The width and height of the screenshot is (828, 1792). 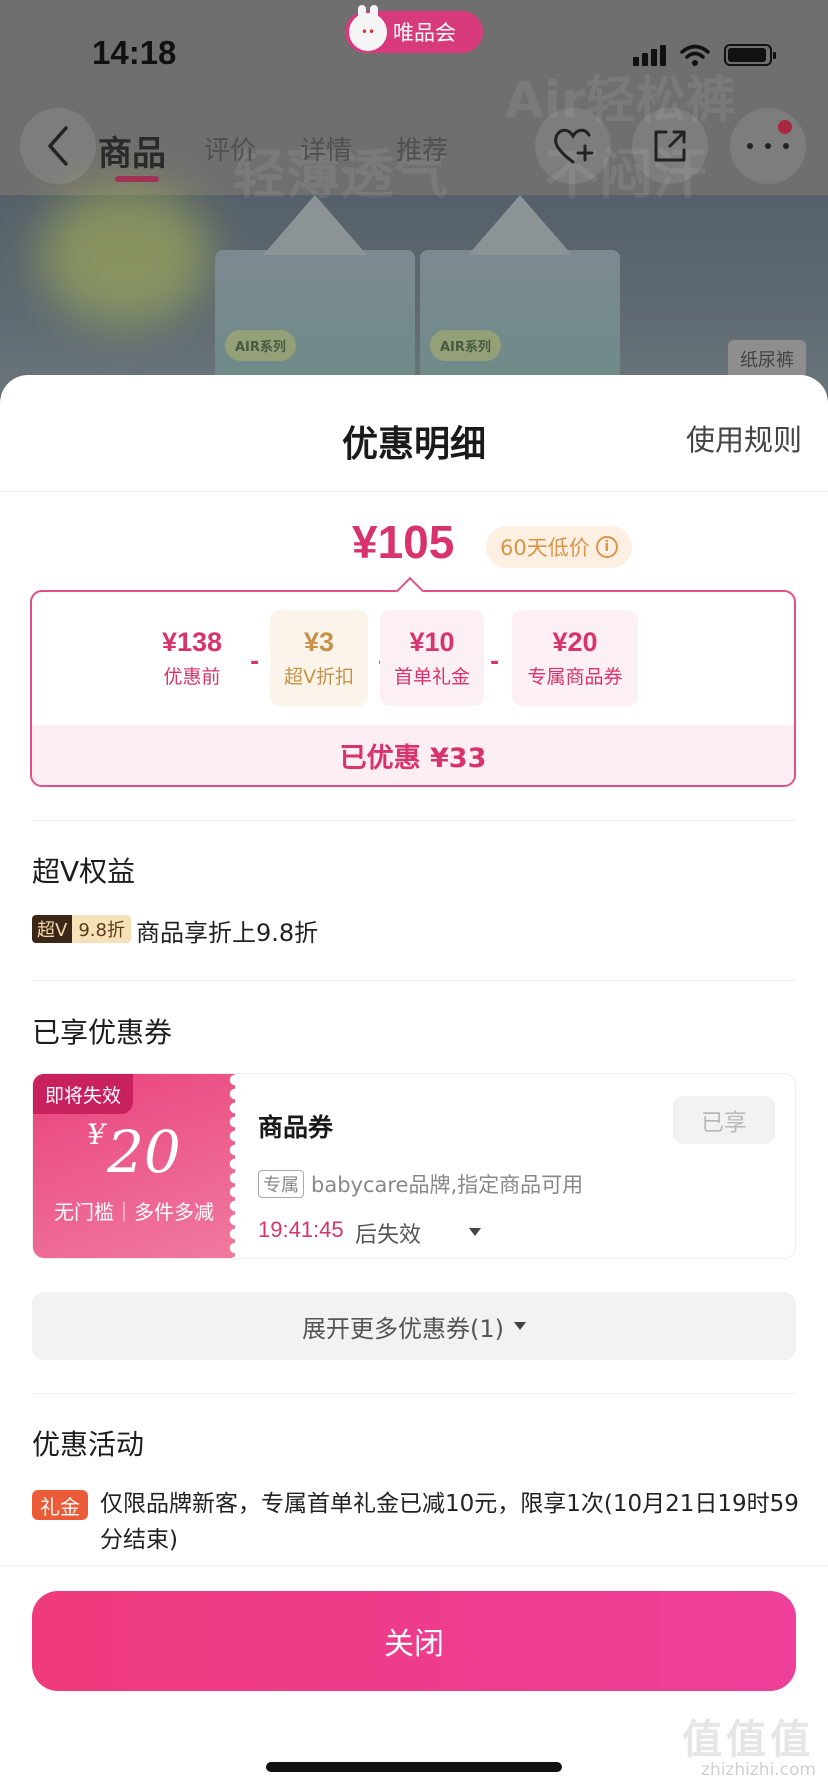 I want to click on breakdown-first-order: ¥10 首单礼金, so click(x=432, y=658).